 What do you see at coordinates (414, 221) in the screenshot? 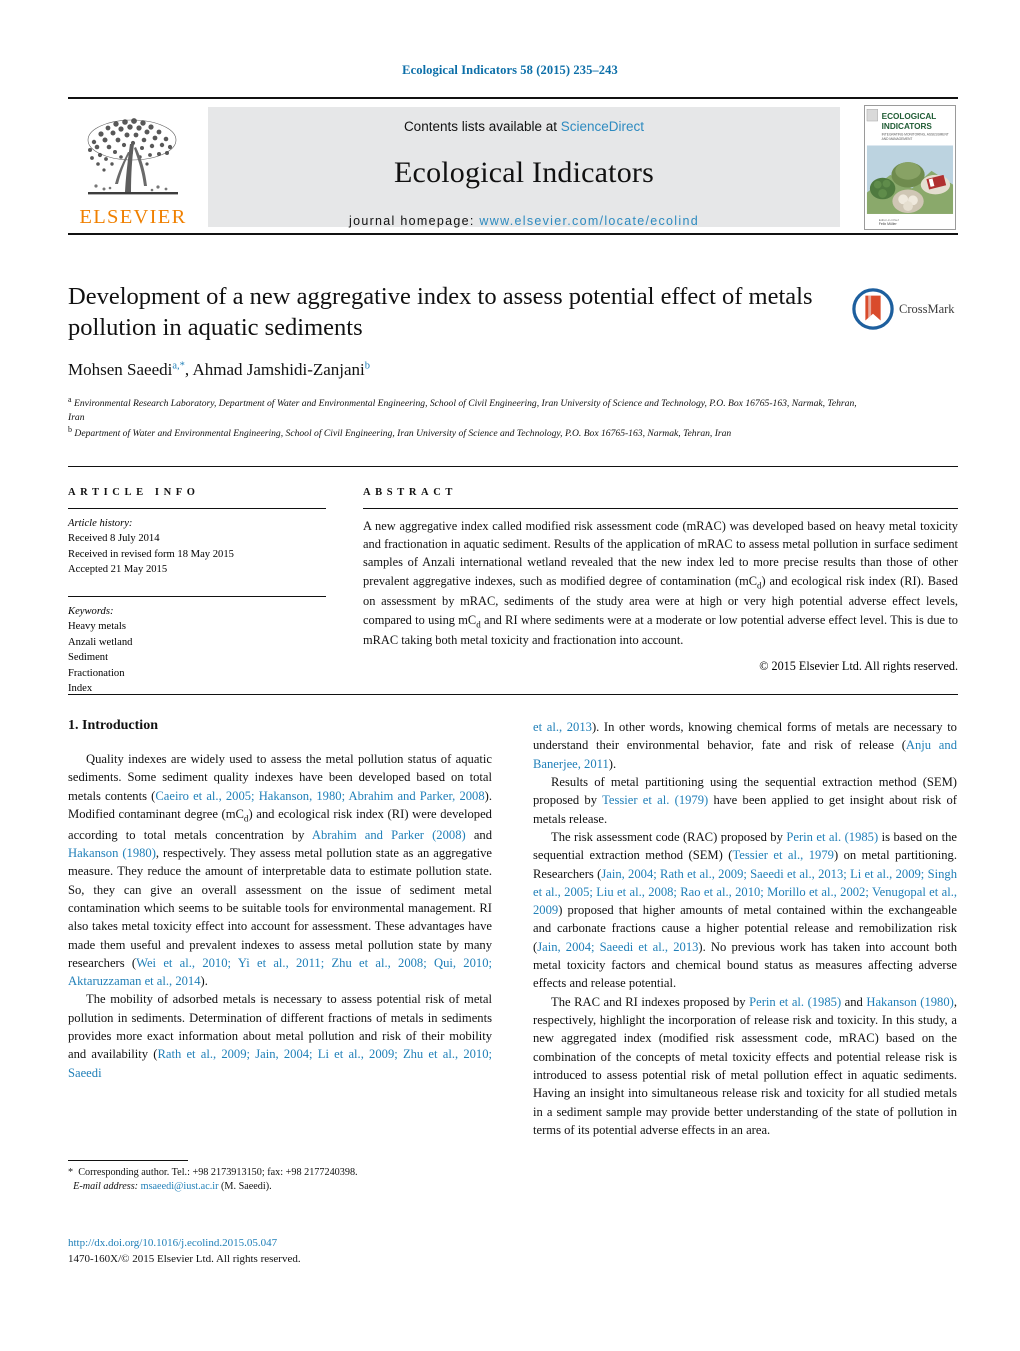
I see `homepage-prefix: journal homepage:` at bounding box center [414, 221].